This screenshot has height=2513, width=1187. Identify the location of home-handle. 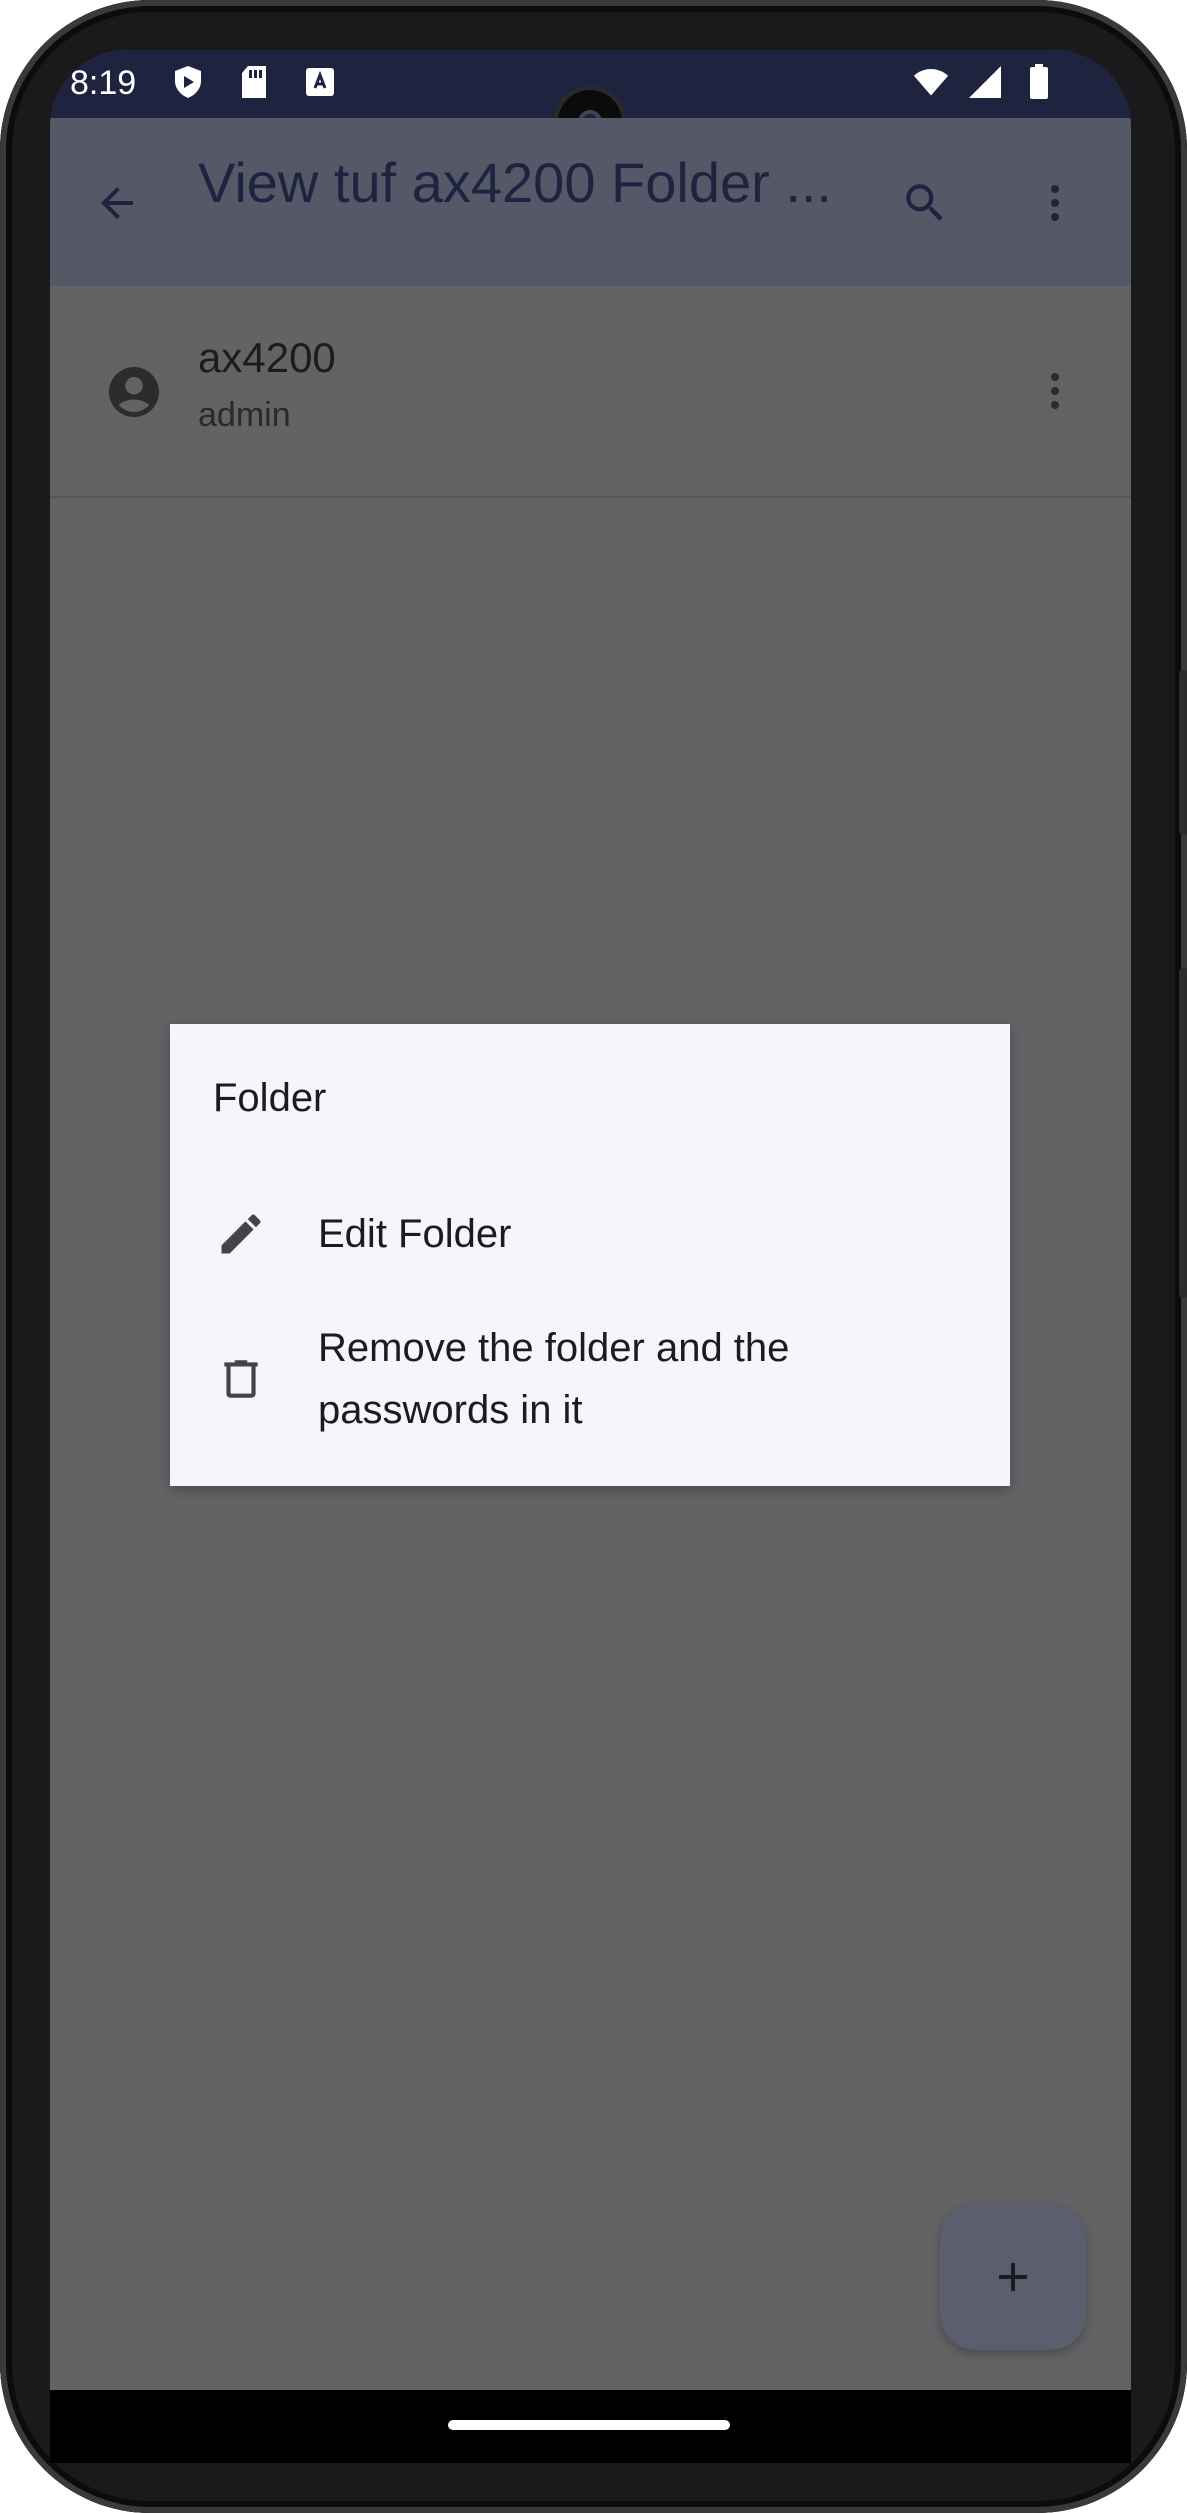
(589, 2425).